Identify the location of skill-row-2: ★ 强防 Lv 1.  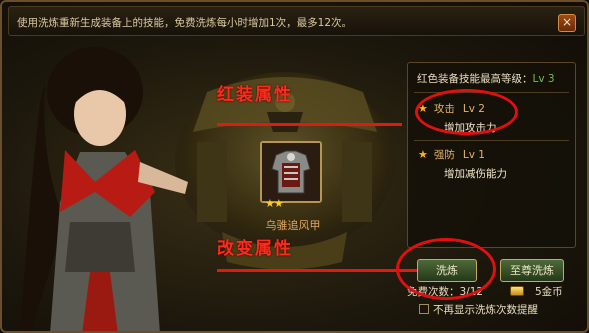
(451, 154).